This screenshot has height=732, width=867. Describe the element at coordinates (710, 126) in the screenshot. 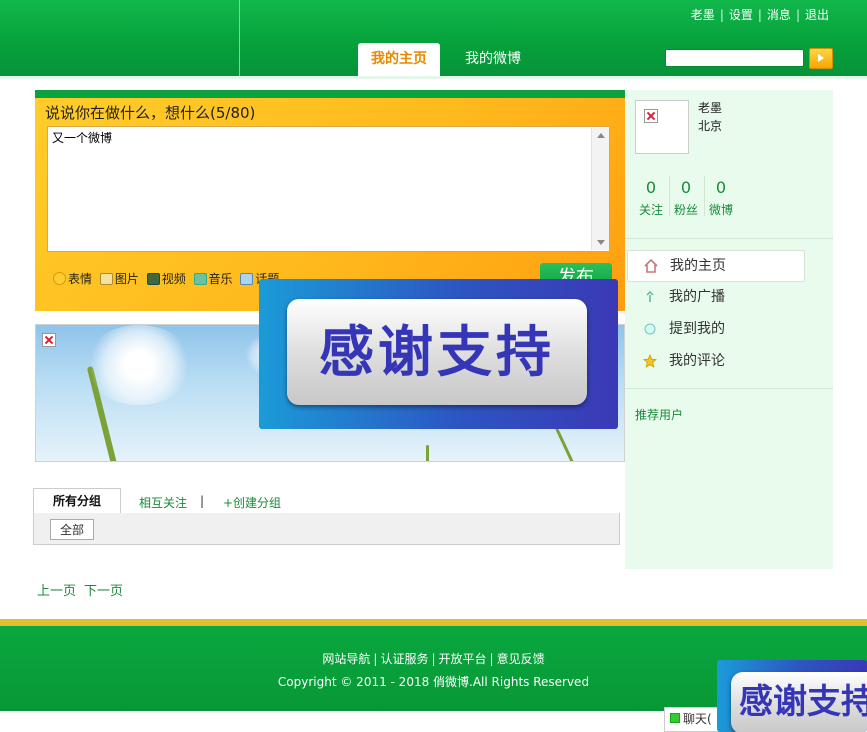

I see `profile-location: 北京` at that location.